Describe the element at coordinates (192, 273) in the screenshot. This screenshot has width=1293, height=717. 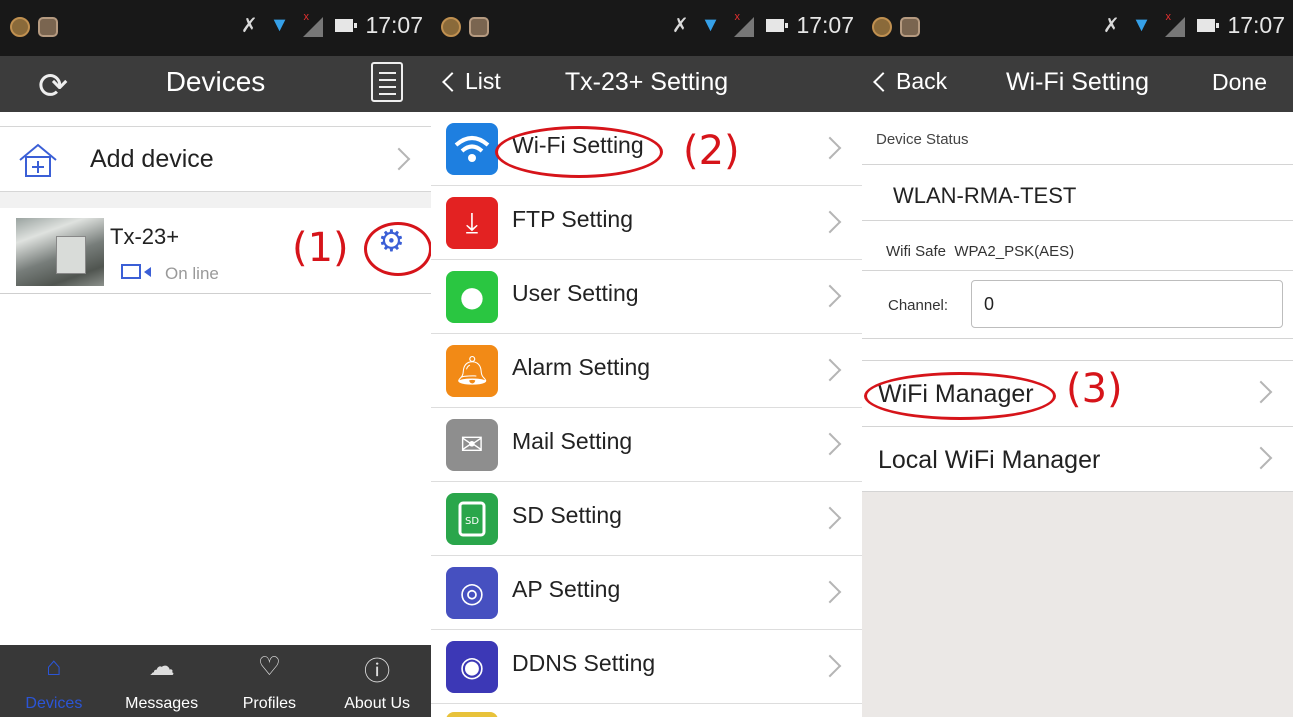
I see `device-status: On line` at that location.